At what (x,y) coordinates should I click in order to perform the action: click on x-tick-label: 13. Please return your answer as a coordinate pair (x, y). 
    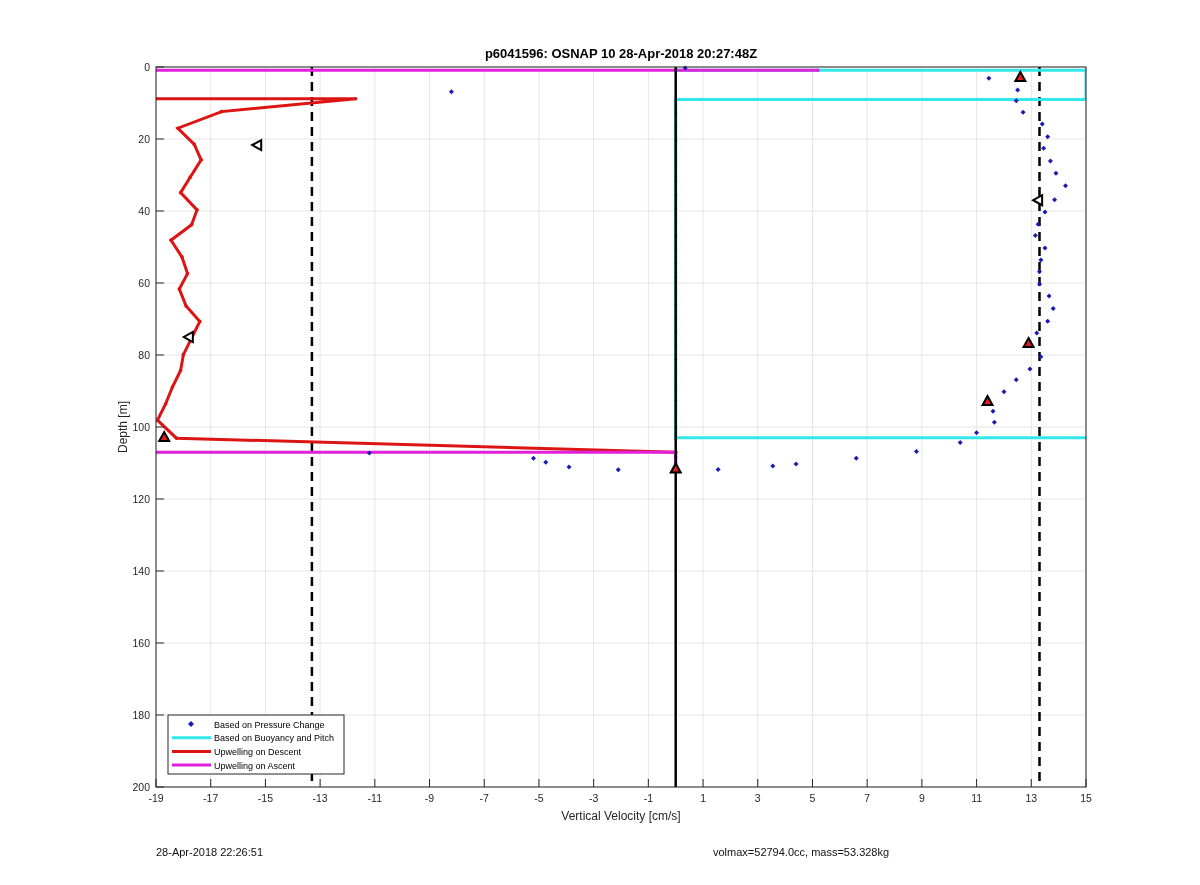
    Looking at the image, I should click on (1031, 798).